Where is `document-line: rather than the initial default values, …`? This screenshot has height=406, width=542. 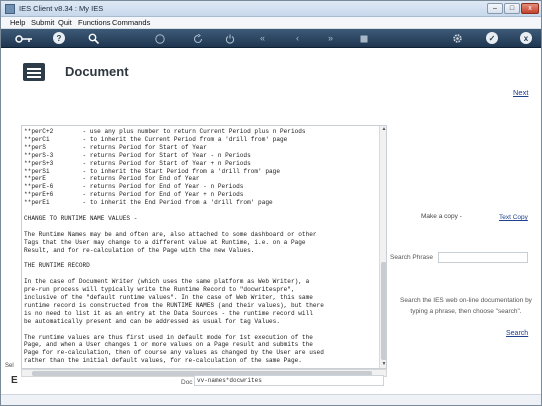
document-line: rather than the initial default values, … is located at coordinates (163, 361).